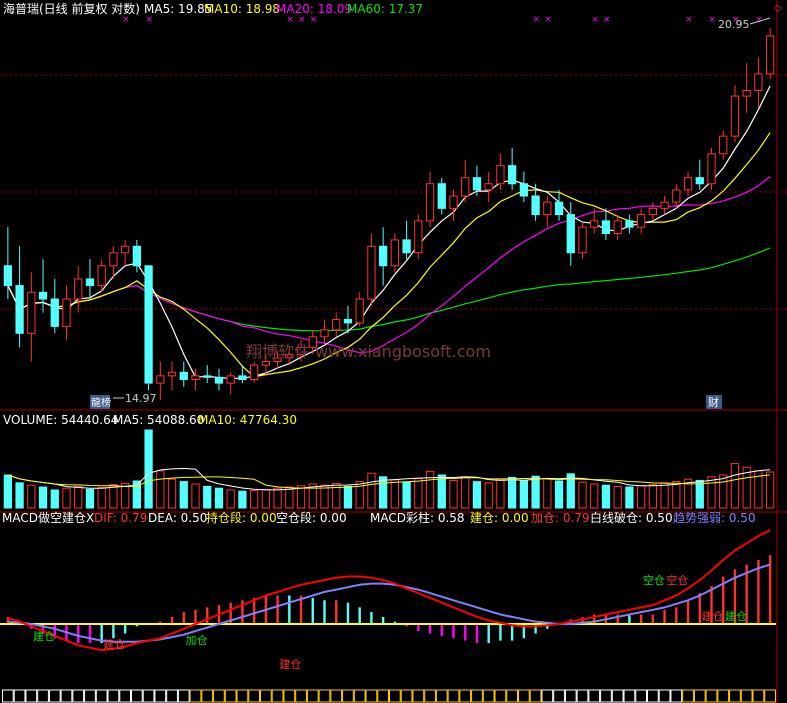 Image resolution: width=787 pixels, height=703 pixels. Describe the element at coordinates (631, 517) in the screenshot. I see `macd-break: 白线破仓: 0.50` at that location.